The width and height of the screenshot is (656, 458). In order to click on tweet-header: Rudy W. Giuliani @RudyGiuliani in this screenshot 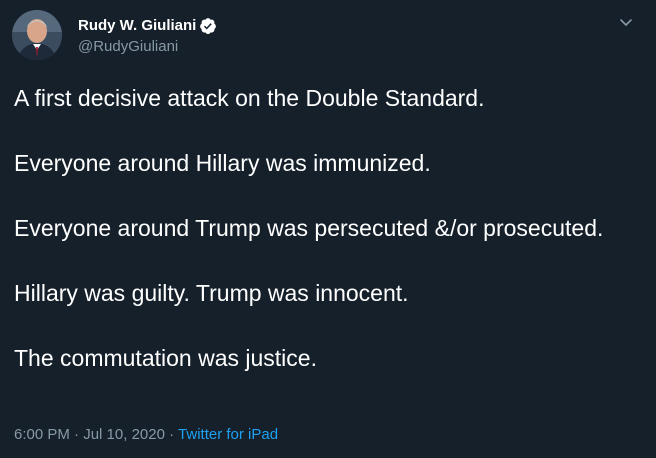, I will do `click(114, 35)`.